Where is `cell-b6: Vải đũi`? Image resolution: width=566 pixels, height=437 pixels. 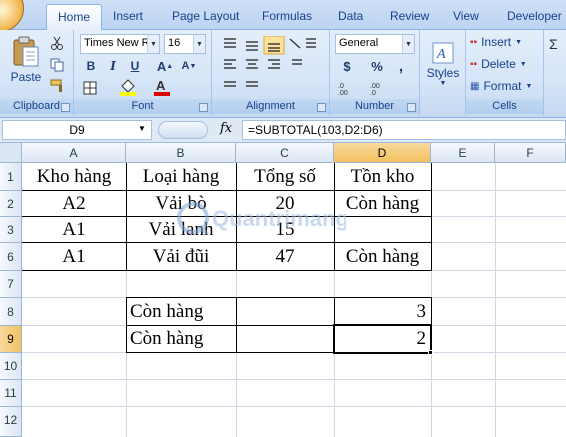
cell-b6: Vải đũi is located at coordinates (181, 257).